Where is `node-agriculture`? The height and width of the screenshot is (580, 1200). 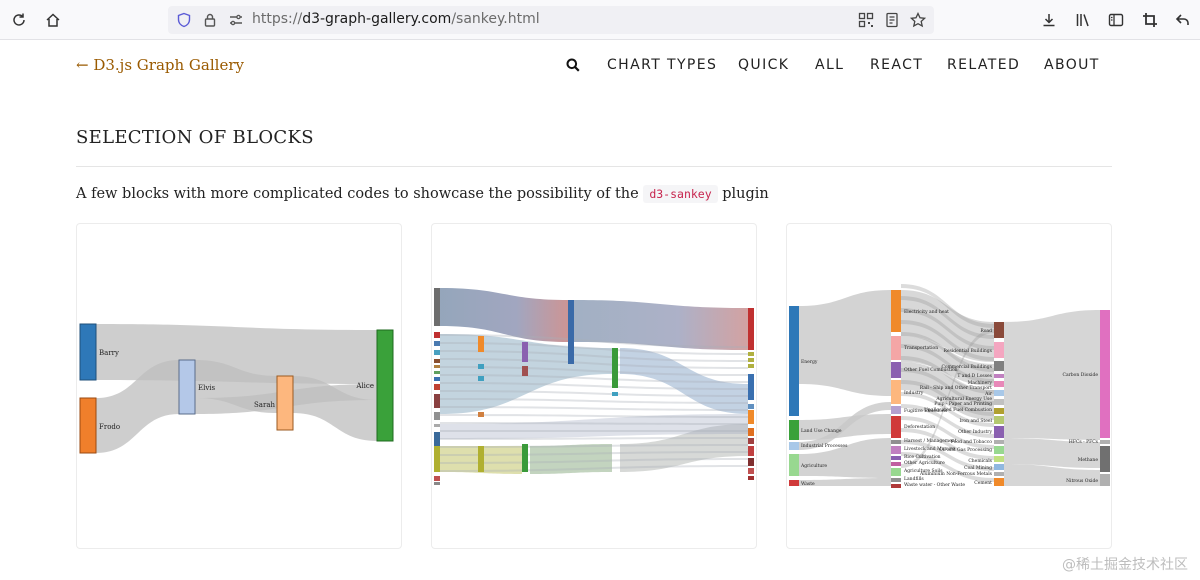
node-agriculture is located at coordinates (794, 465).